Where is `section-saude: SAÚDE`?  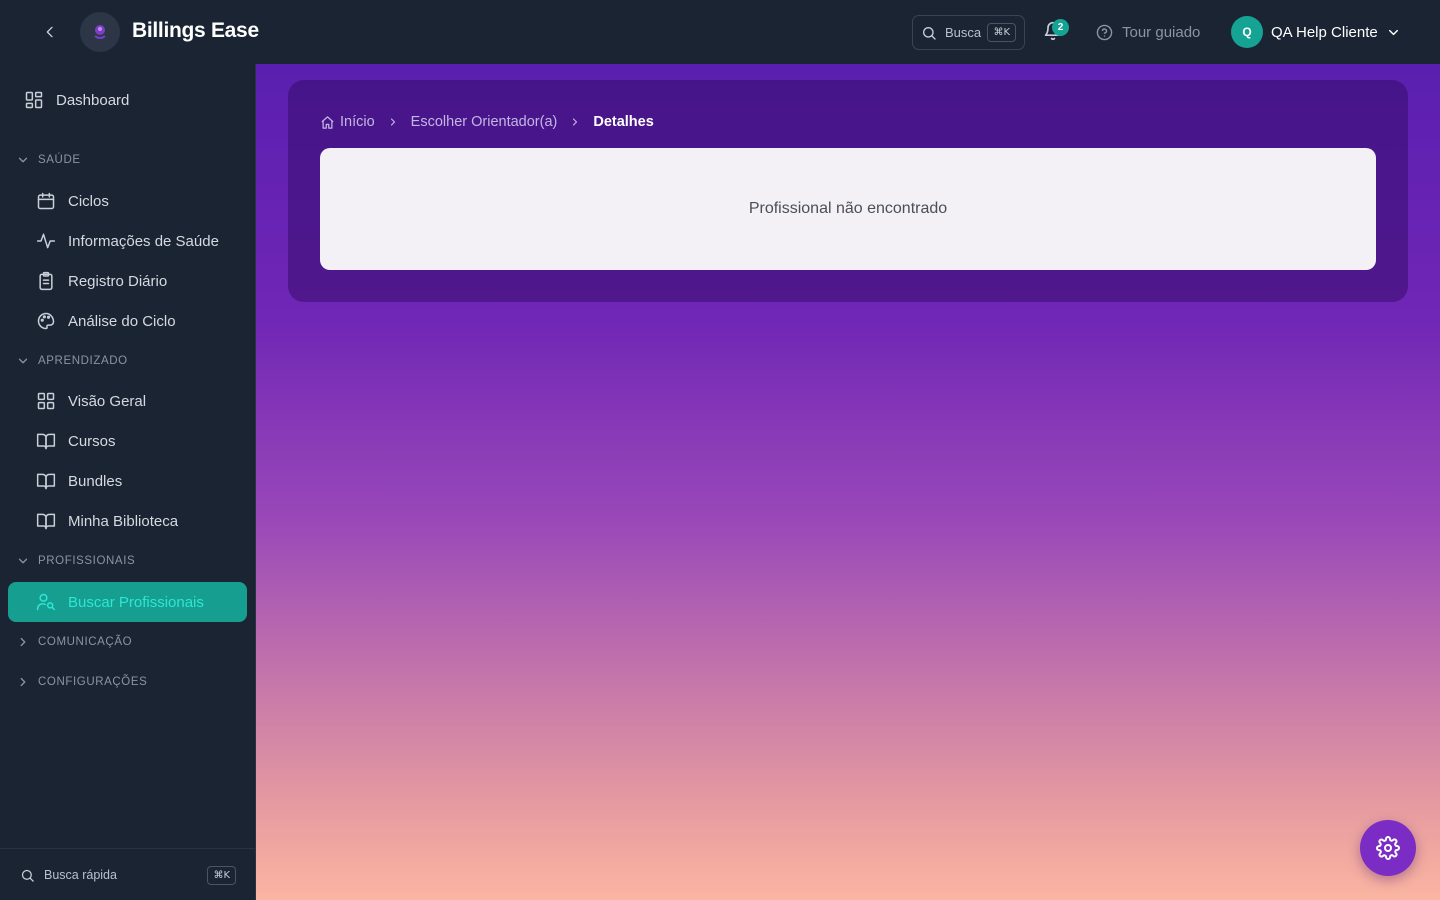
section-saude: SAÚDE is located at coordinates (48, 160).